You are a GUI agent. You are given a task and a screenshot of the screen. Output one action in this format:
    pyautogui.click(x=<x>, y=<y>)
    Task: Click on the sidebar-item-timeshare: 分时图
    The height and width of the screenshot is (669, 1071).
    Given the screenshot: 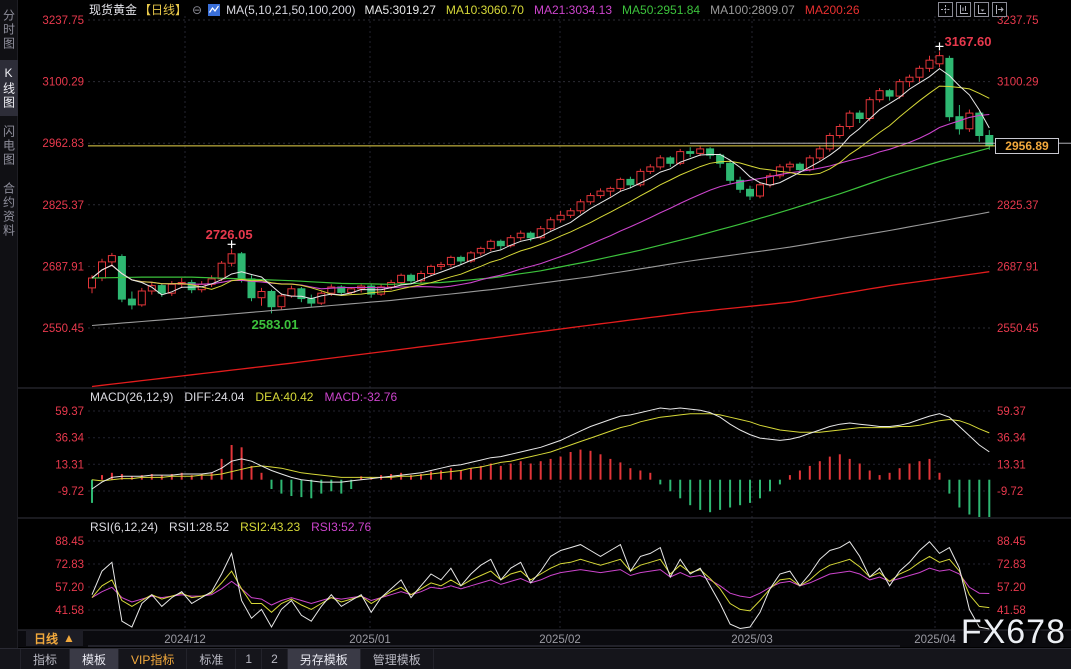 What is the action you would take?
    pyautogui.click(x=9, y=30)
    